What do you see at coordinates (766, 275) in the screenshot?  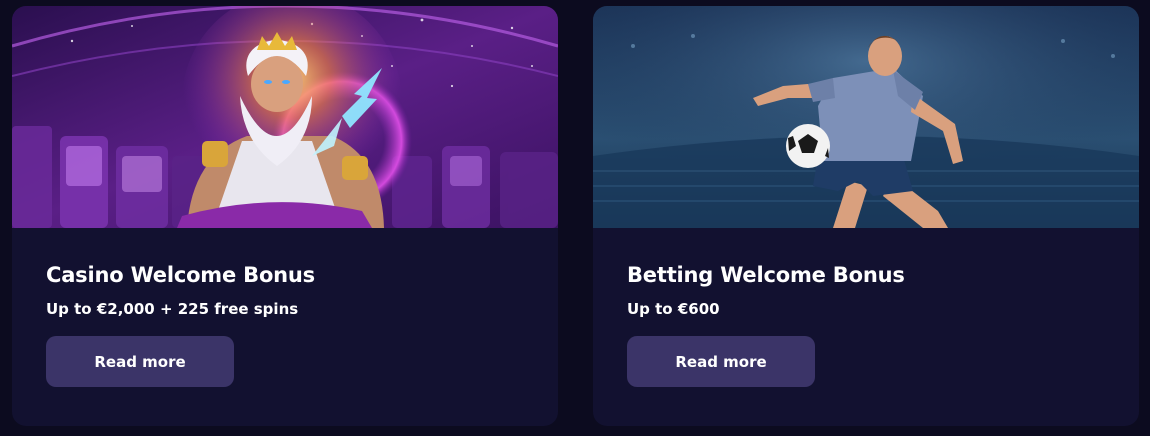 I see `card-title: Betting Welcome Bonus` at bounding box center [766, 275].